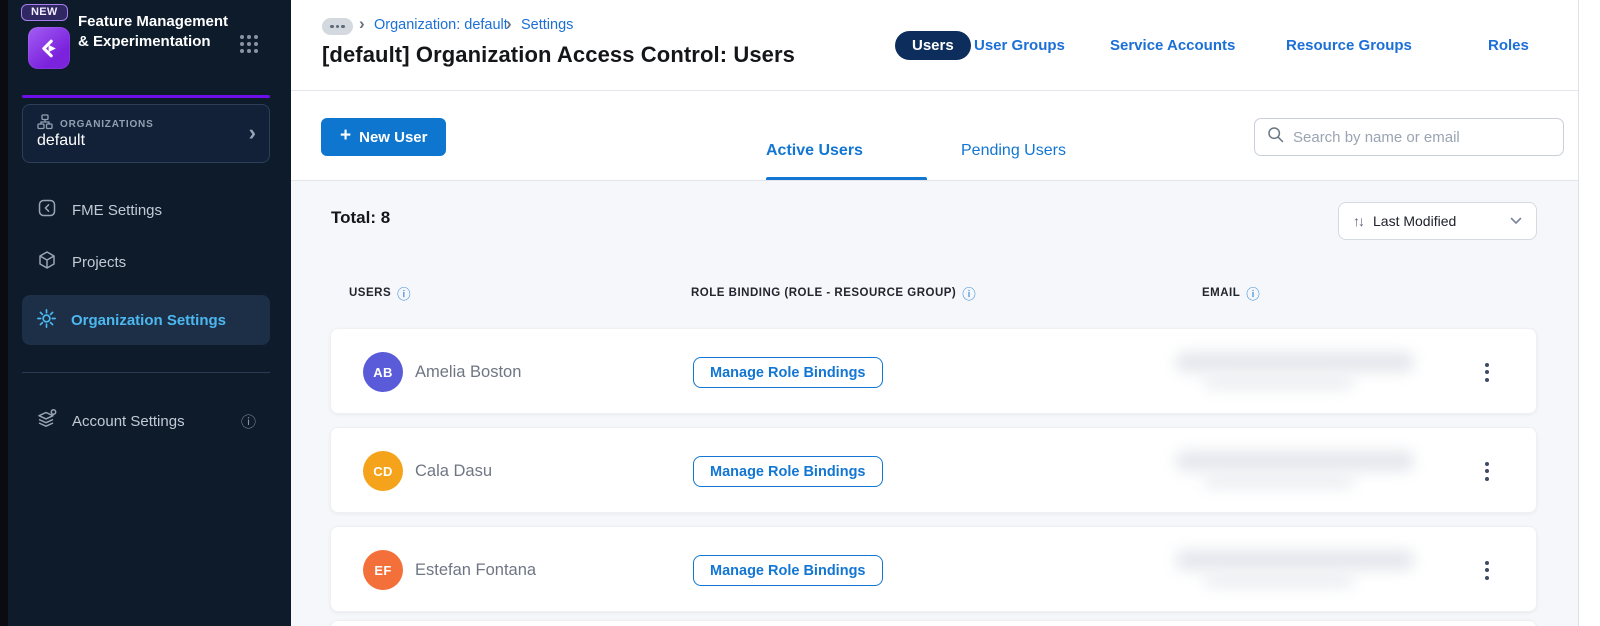  I want to click on tab-service-accounts: Service Accounts, so click(1172, 45).